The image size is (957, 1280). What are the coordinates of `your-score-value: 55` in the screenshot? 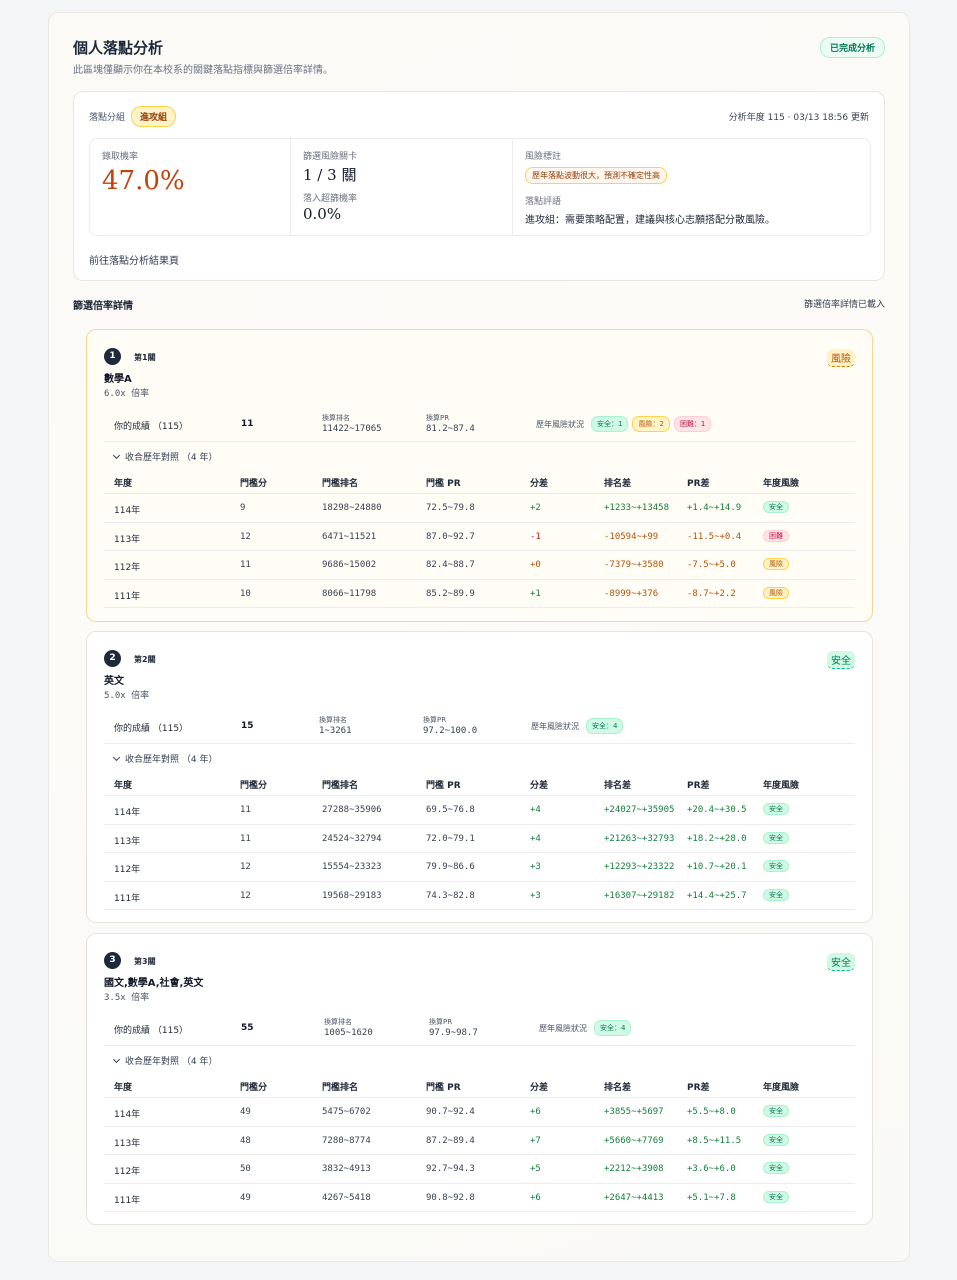 It's located at (247, 1028).